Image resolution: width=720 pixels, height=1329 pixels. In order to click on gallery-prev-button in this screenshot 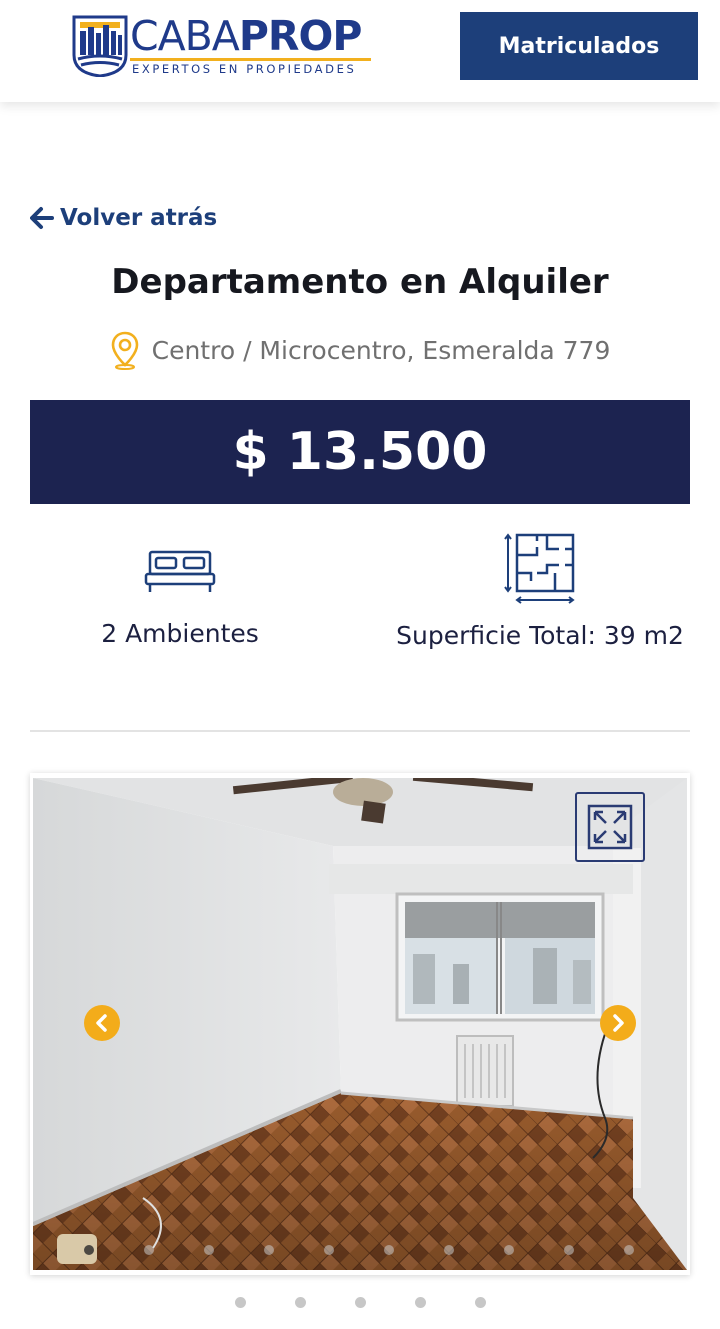, I will do `click(102, 1023)`.